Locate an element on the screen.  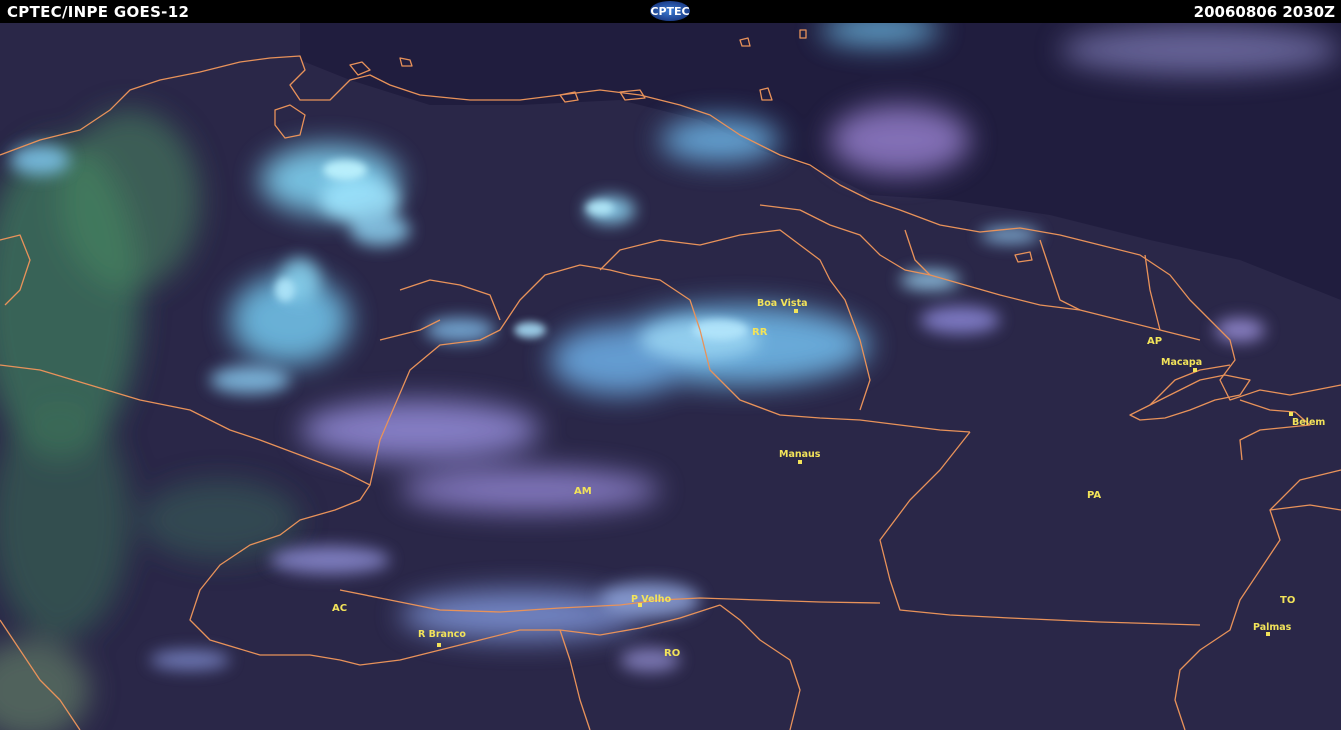
city-label-r-branco: R Branco is located at coordinates (442, 634).